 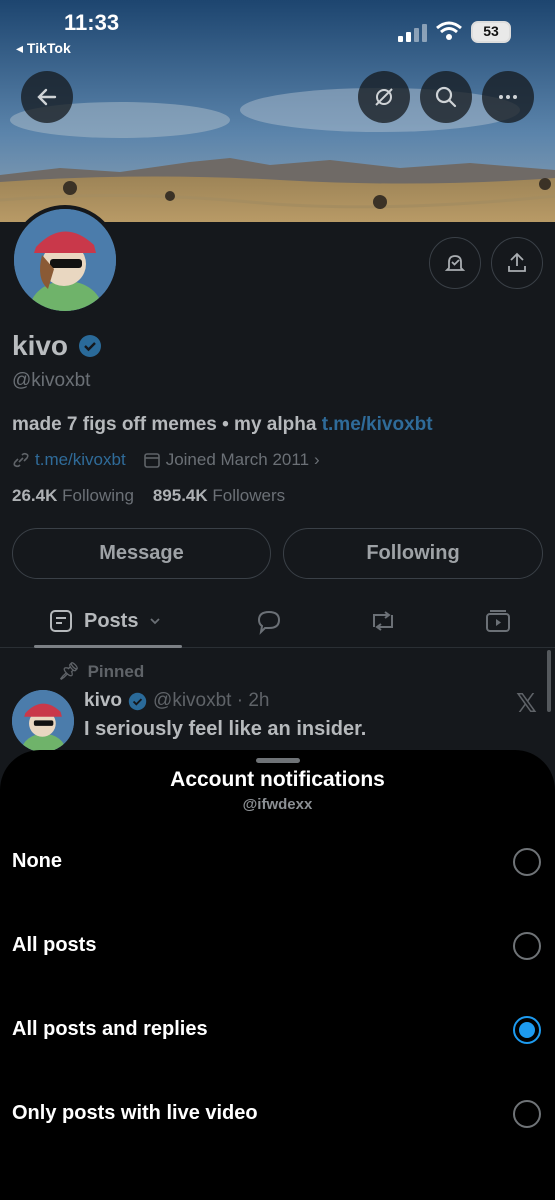 I want to click on avatar, so click(x=65, y=260).